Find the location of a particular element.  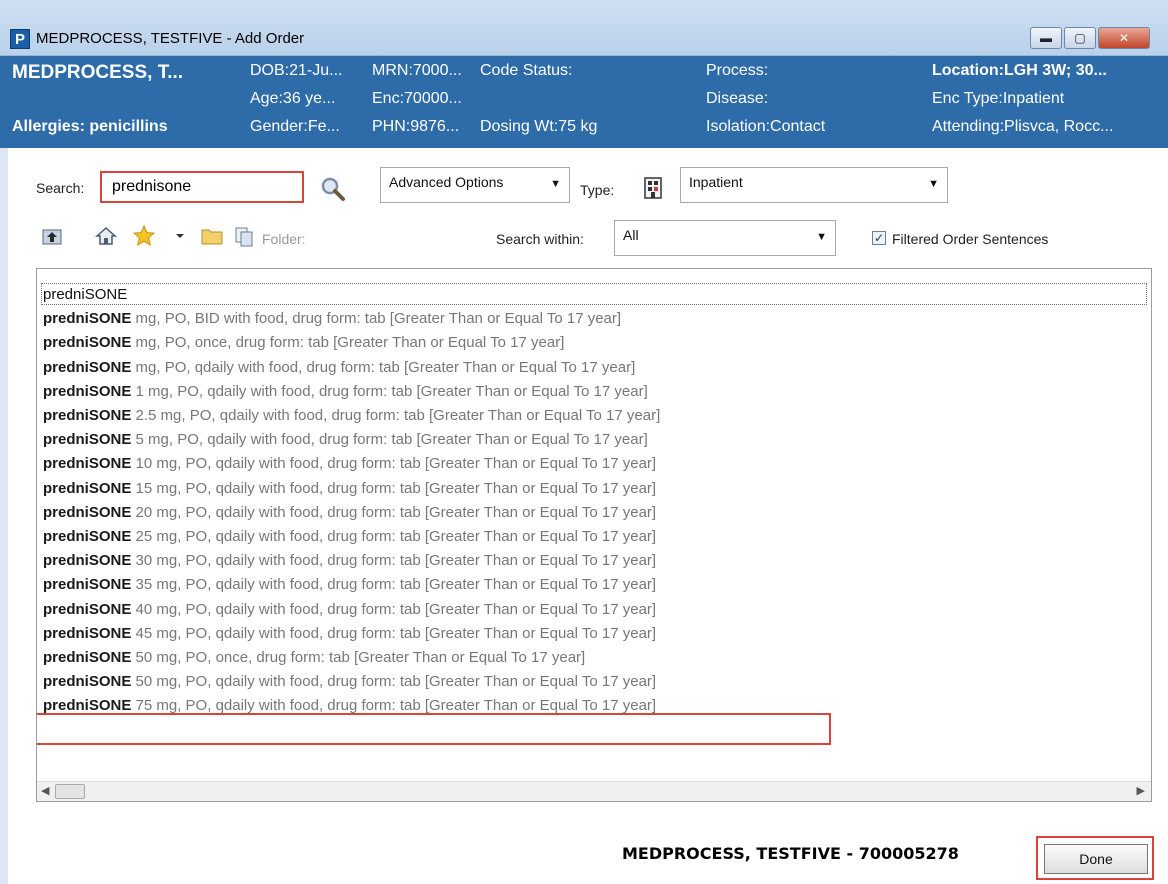

allergies: Allergies: penicillins is located at coordinates (90, 127).